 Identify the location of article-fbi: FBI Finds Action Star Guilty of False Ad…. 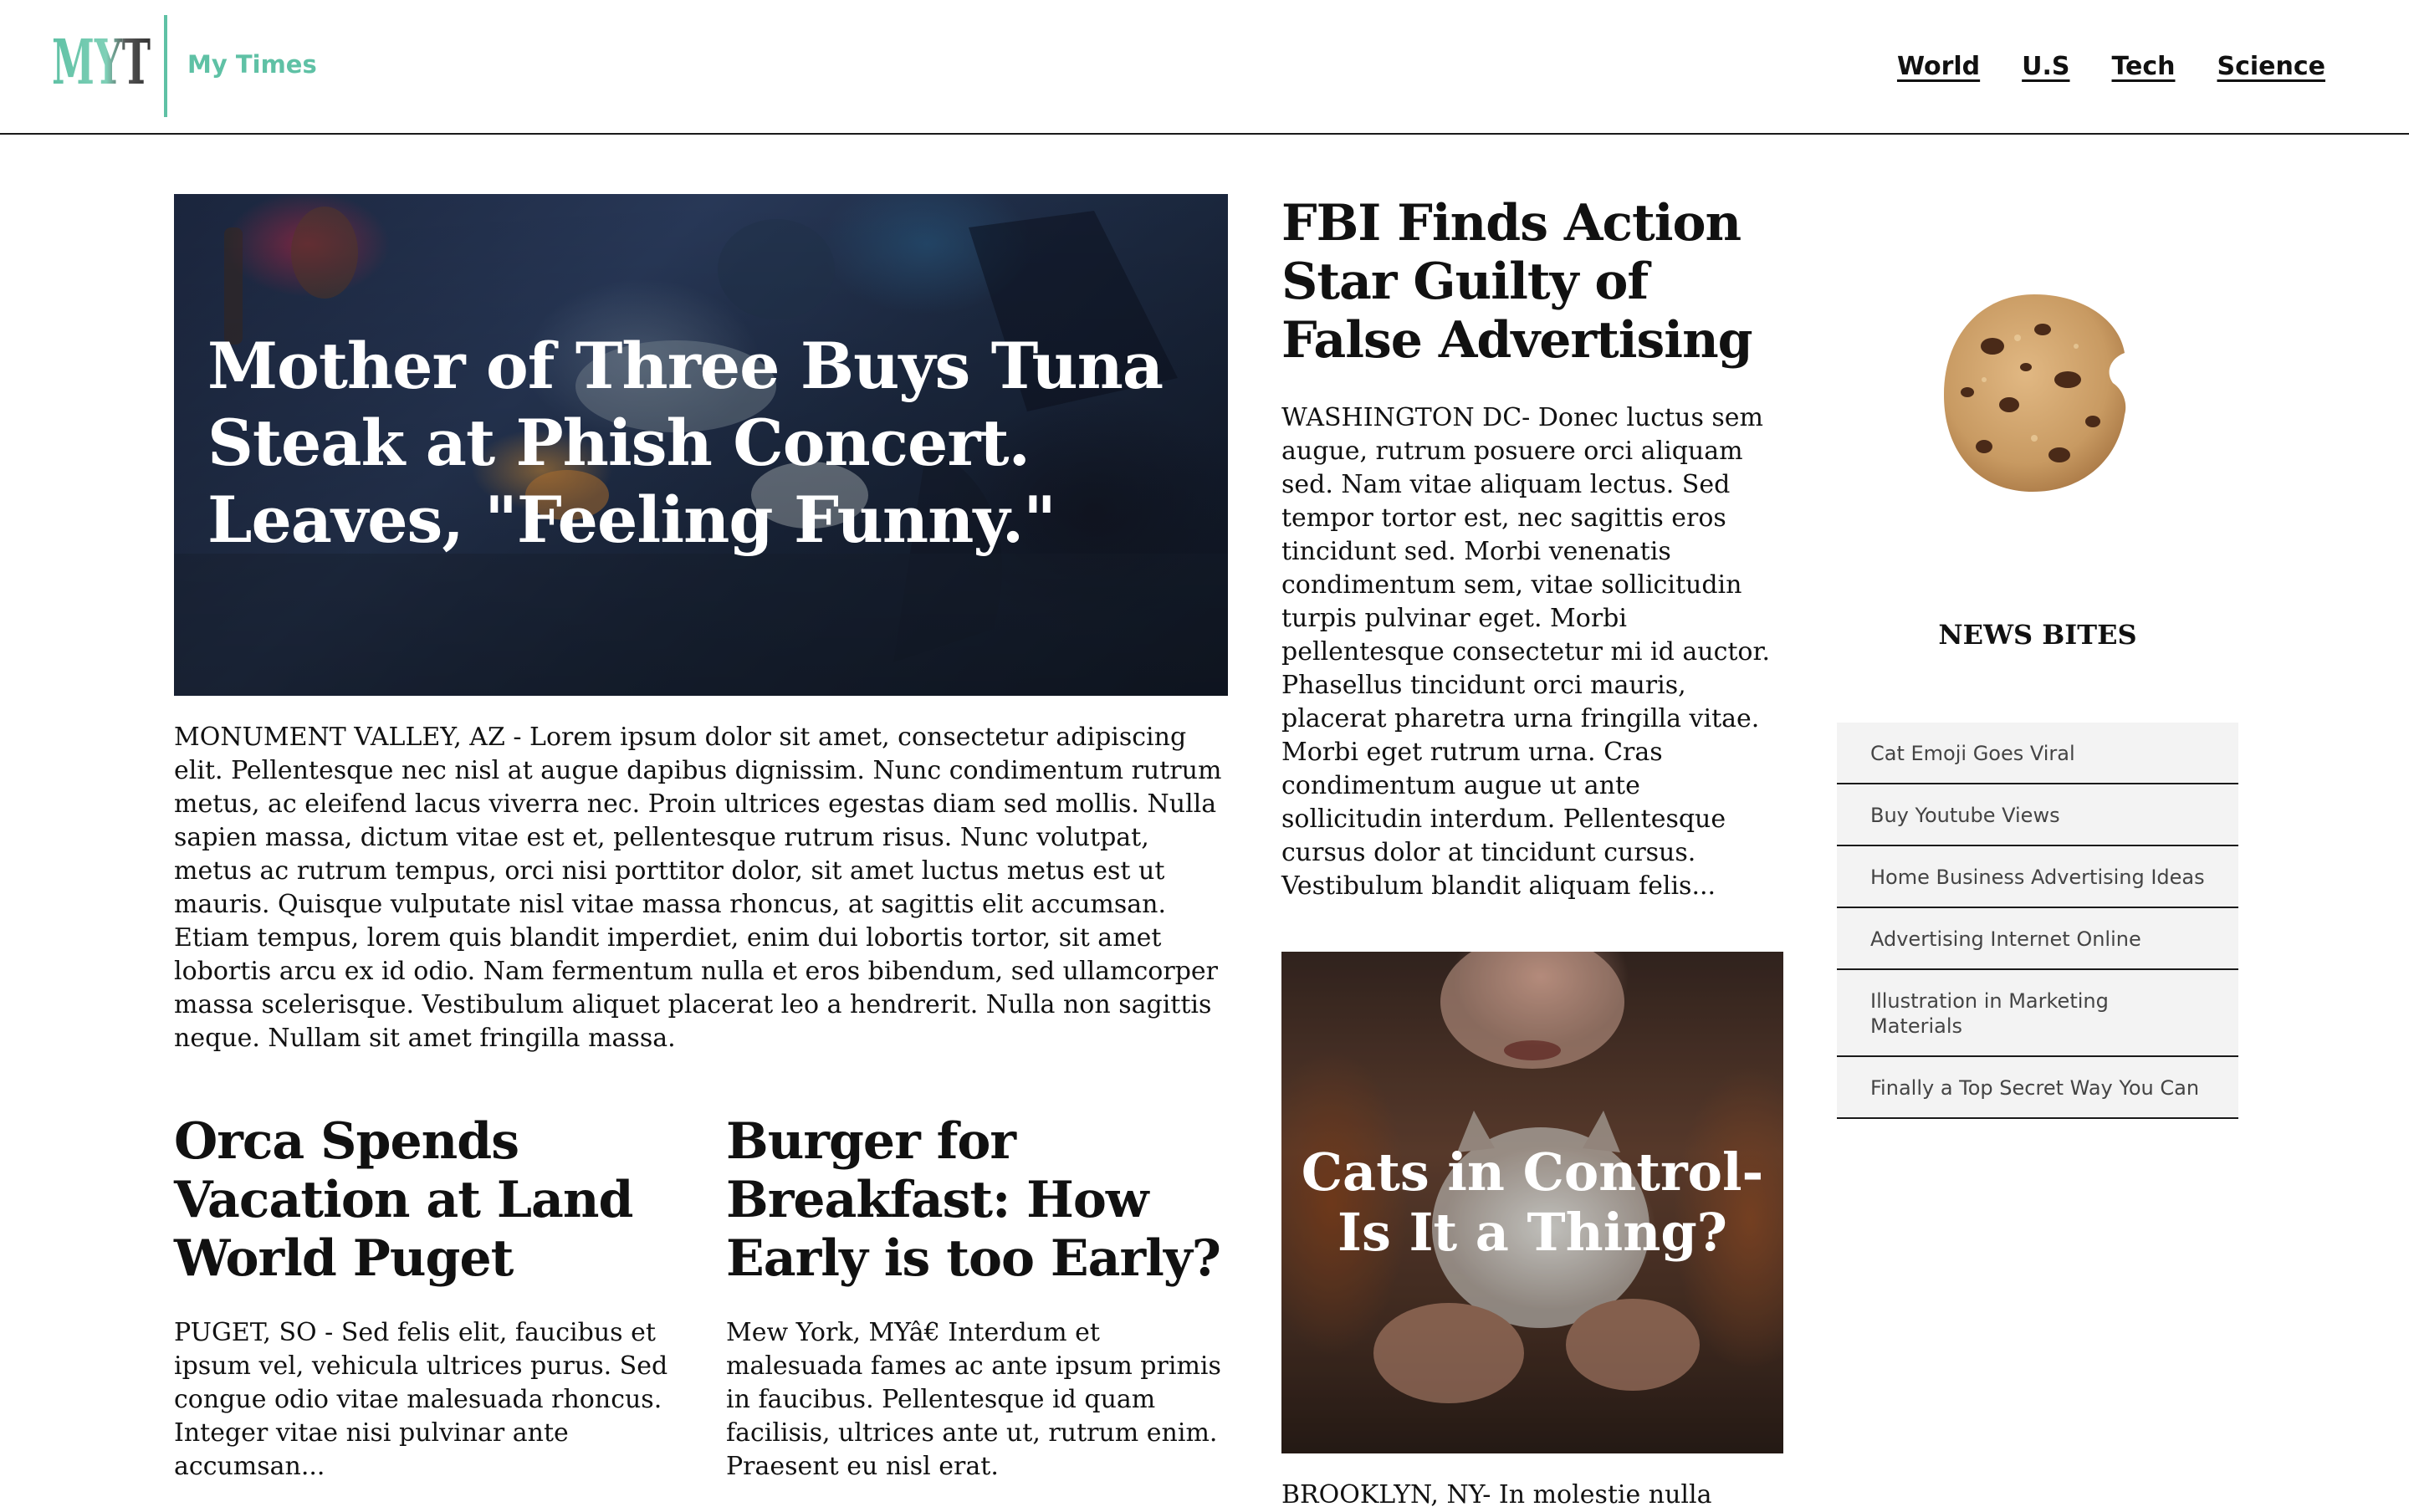
(1532, 548).